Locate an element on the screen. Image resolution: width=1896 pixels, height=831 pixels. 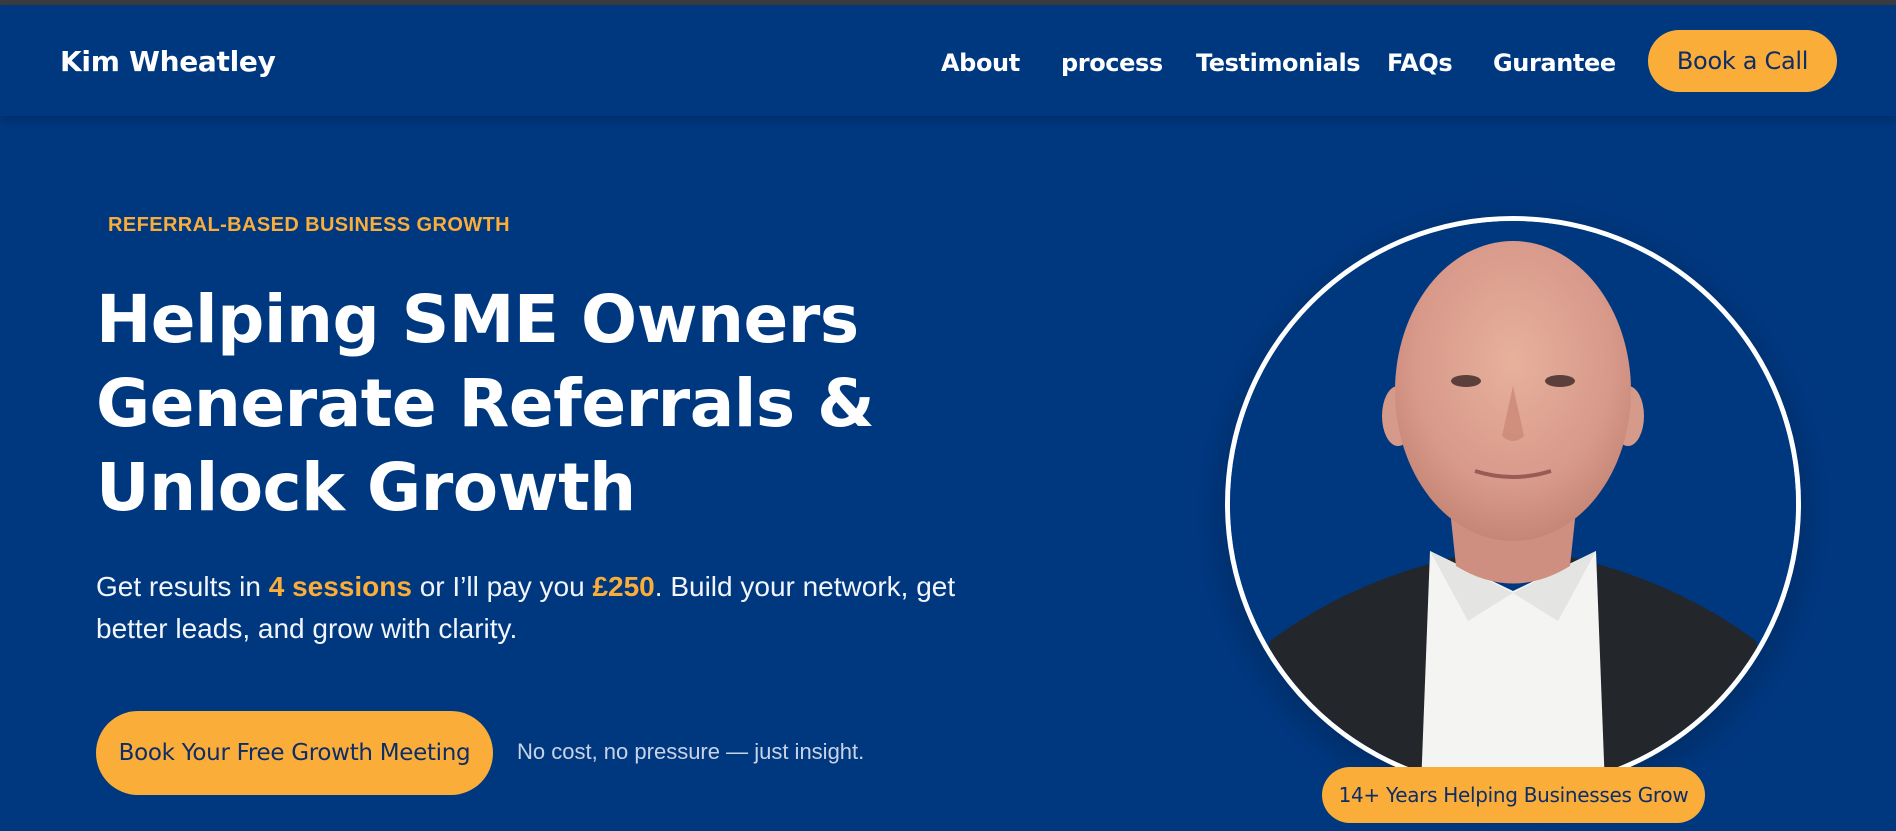
subtext-part-2: or I’ll pay you is located at coordinates (502, 586).